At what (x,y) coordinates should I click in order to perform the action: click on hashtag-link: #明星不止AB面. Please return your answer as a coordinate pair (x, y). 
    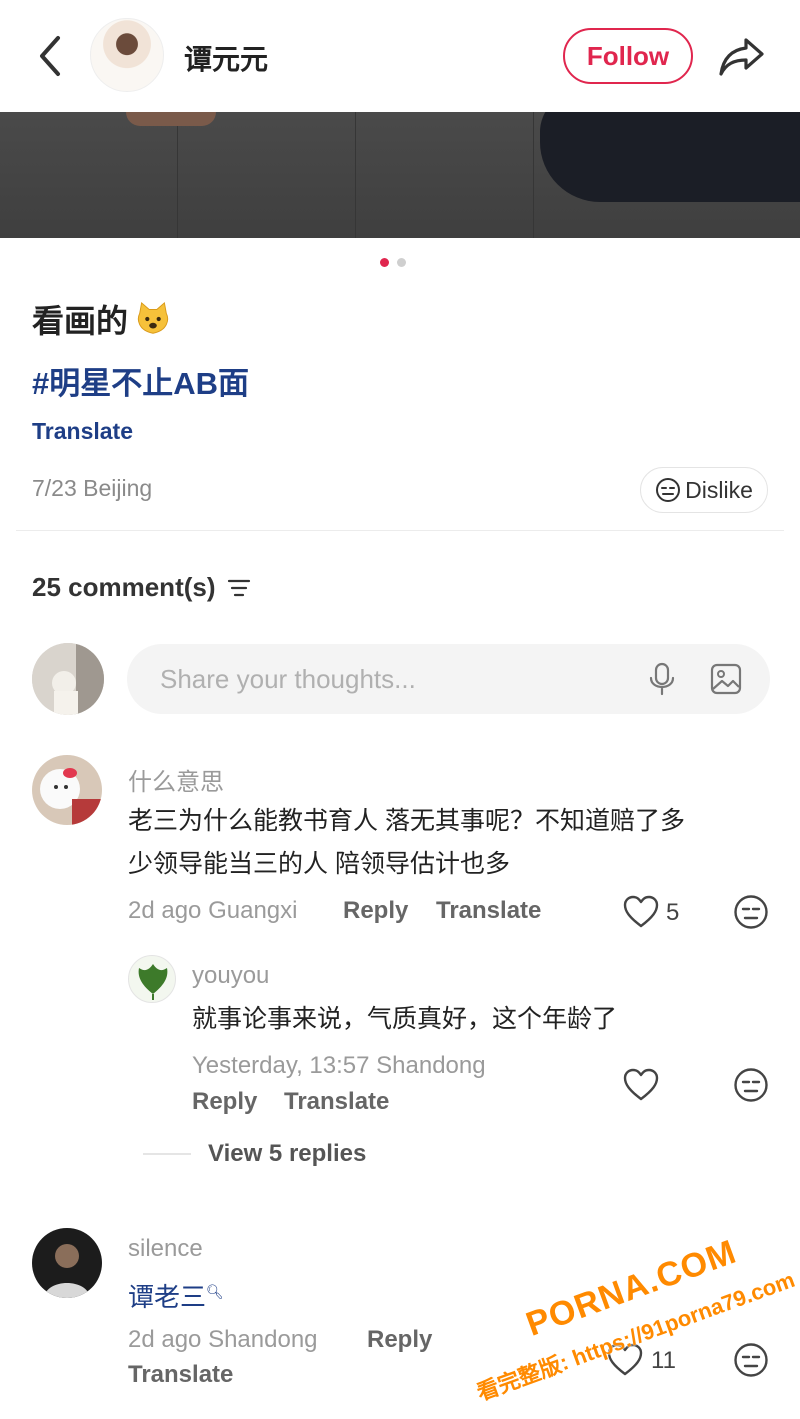
    Looking at the image, I should click on (140, 380).